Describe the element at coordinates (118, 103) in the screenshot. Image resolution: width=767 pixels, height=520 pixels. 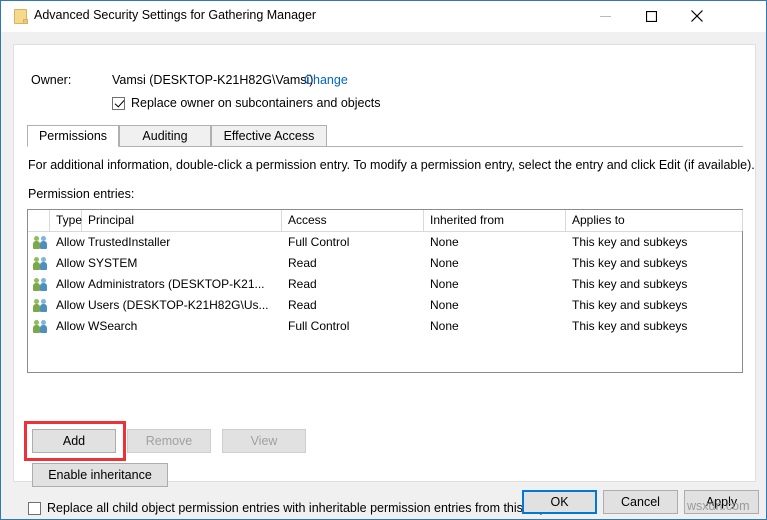
I see `replace-owner-checkbox` at that location.